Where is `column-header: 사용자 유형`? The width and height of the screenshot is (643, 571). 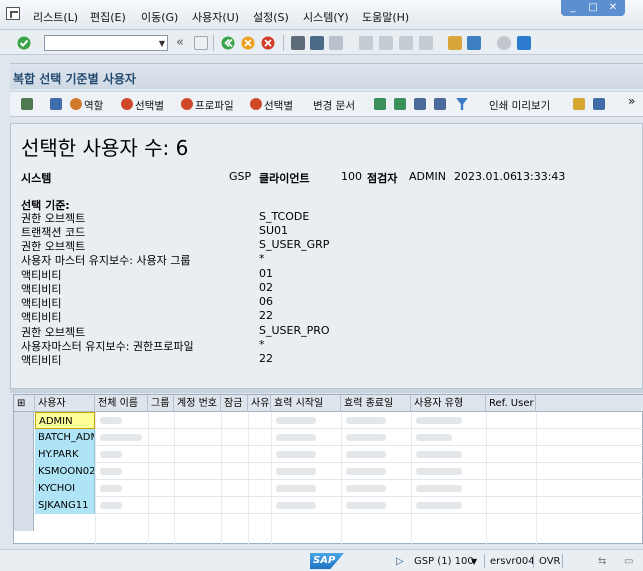 column-header: 사용자 유형 is located at coordinates (448, 403).